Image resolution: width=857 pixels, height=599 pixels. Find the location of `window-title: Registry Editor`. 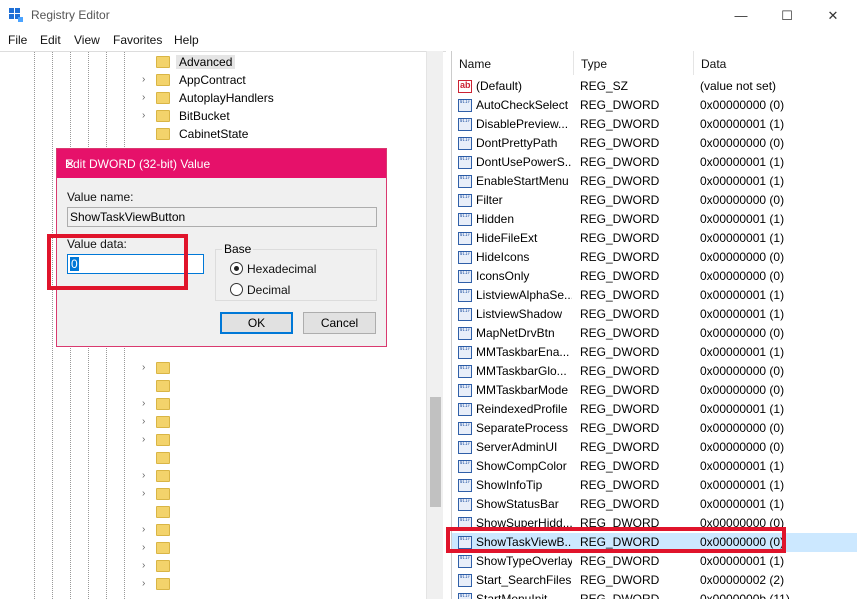

window-title: Registry Editor is located at coordinates (70, 15).